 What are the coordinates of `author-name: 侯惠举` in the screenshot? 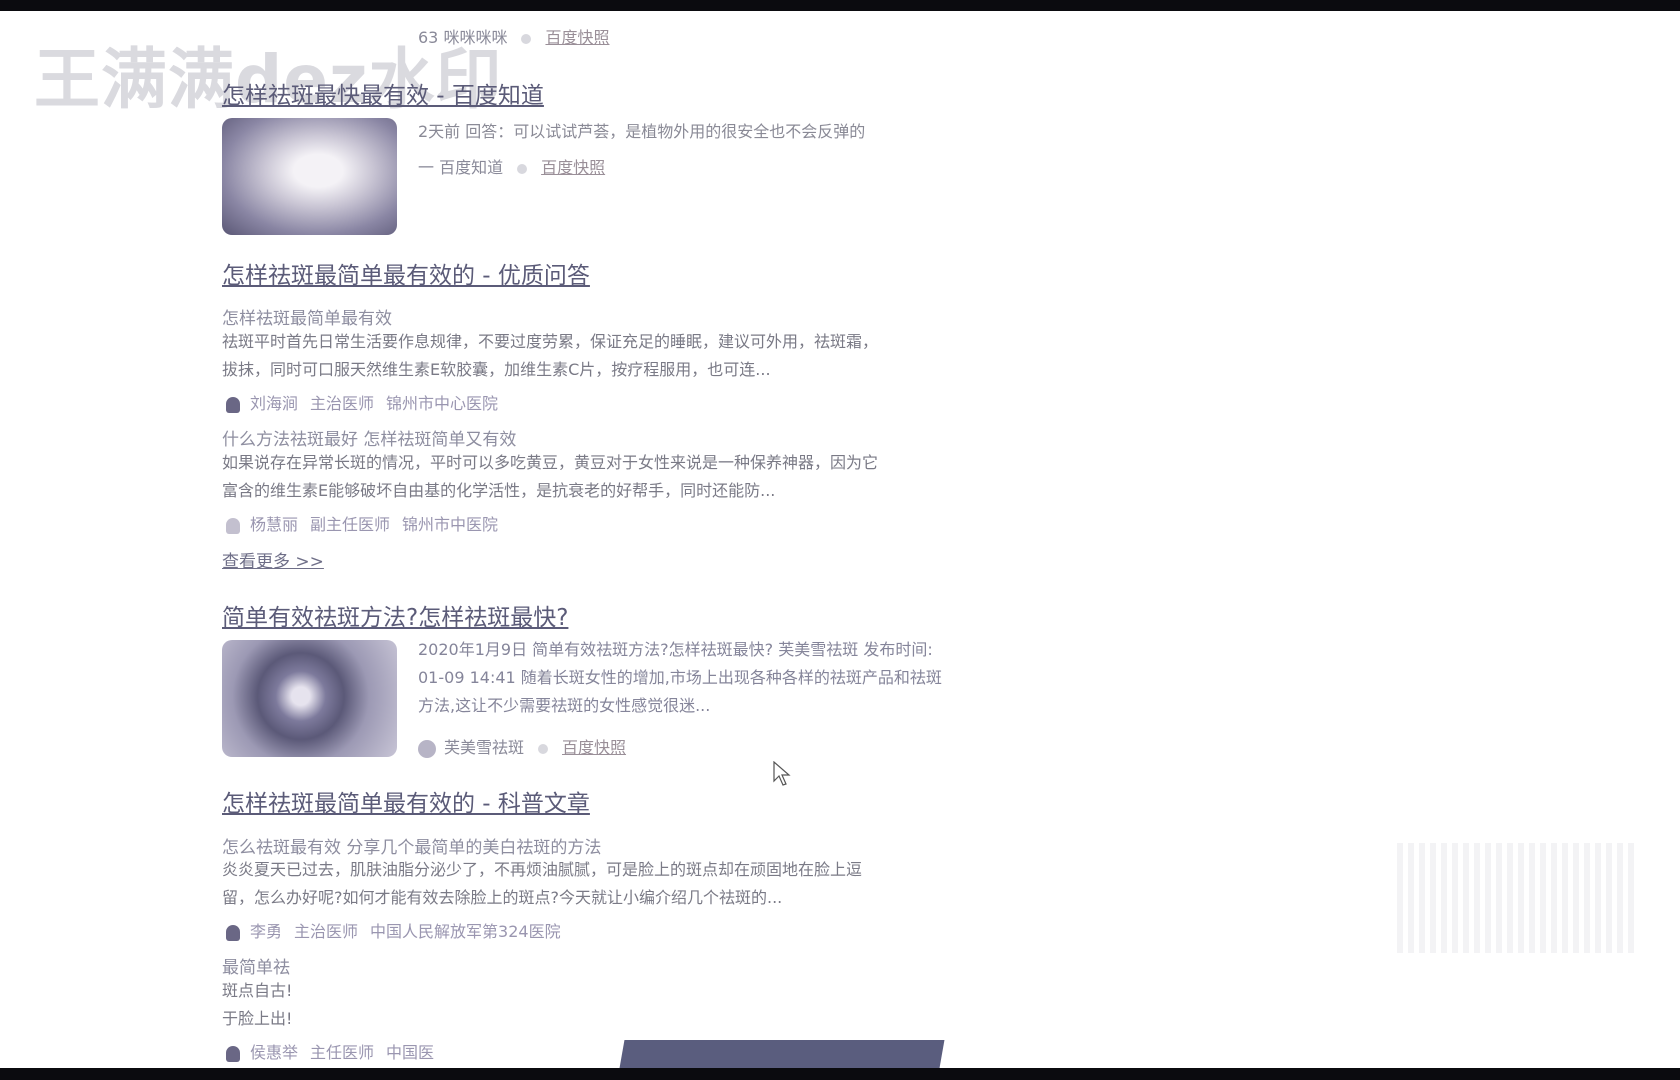 It's located at (274, 1052).